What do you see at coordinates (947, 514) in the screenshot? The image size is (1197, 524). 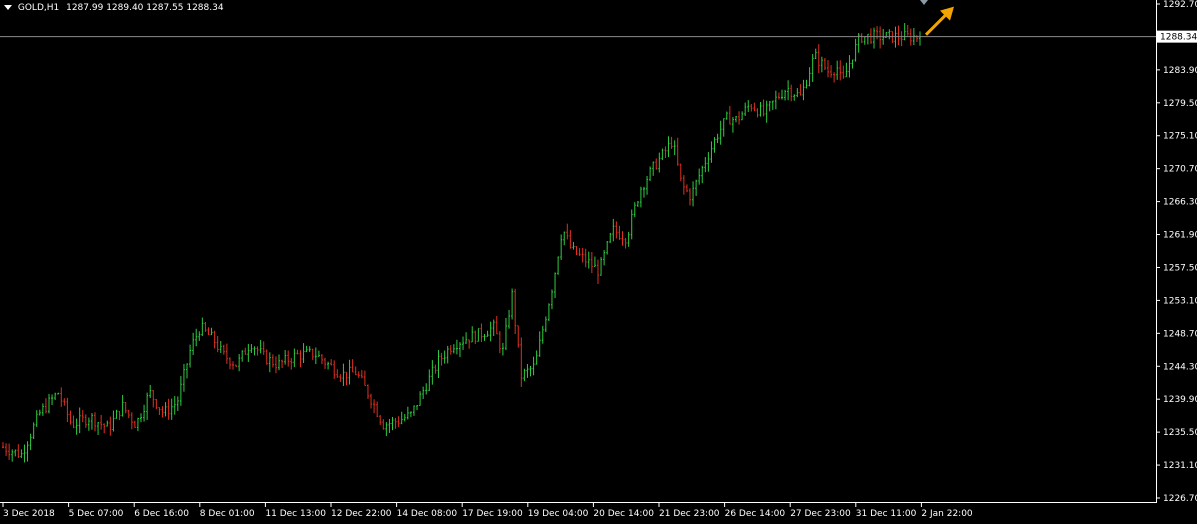 I see `x-tick-label: 2 Jan 22:00` at bounding box center [947, 514].